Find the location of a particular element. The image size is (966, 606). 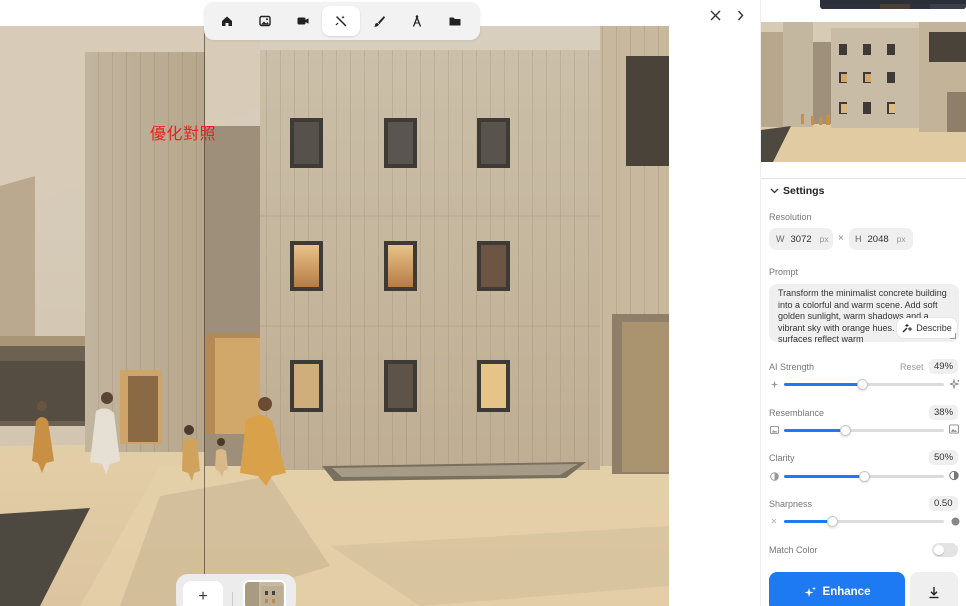

sparkle-small-icon is located at coordinates (774, 384).